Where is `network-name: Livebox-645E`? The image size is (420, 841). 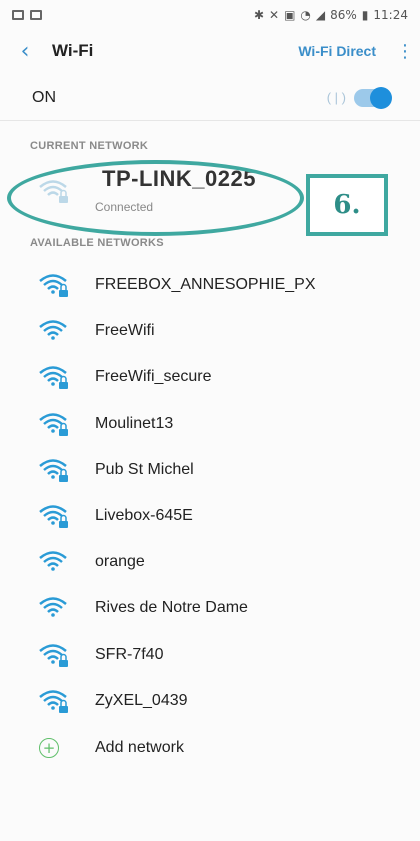 network-name: Livebox-645E is located at coordinates (144, 515).